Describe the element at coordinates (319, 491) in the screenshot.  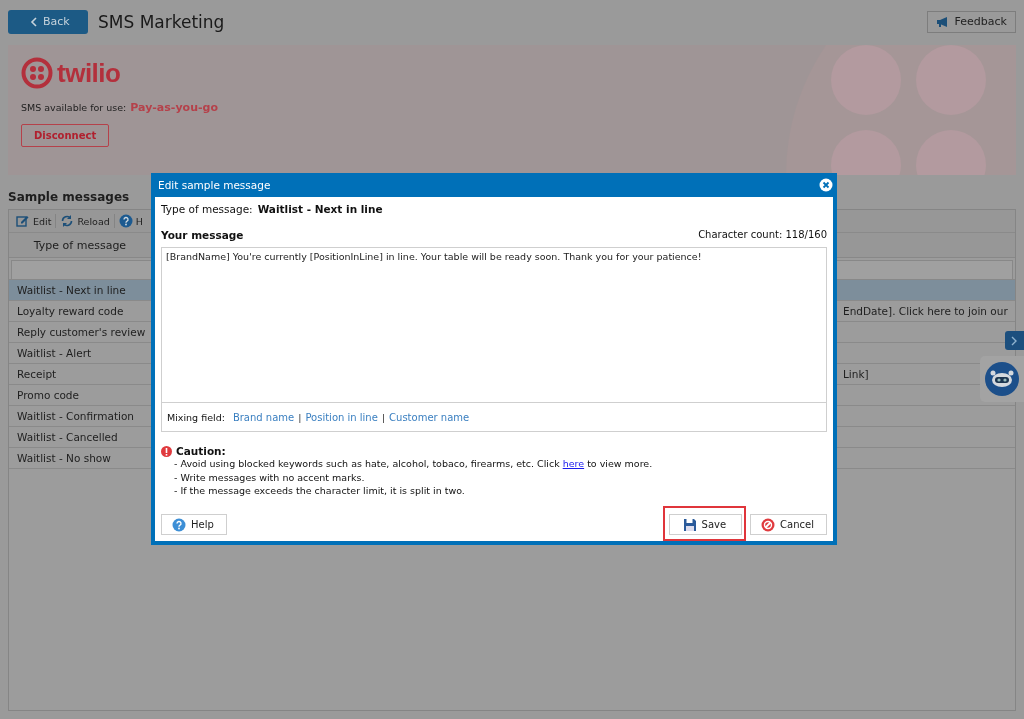
I see `caution-line: - If the message exceeds the character limit, it is split in two.` at that location.